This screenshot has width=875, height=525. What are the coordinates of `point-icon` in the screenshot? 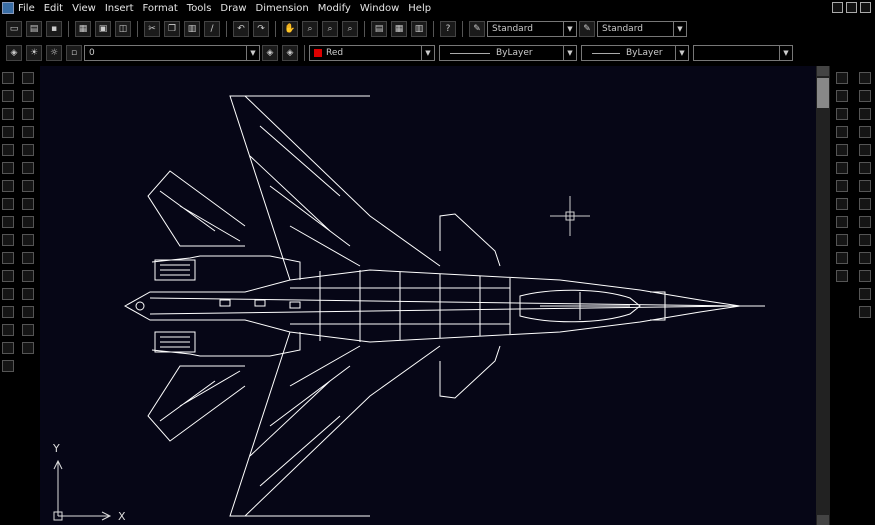 It's located at (8, 294).